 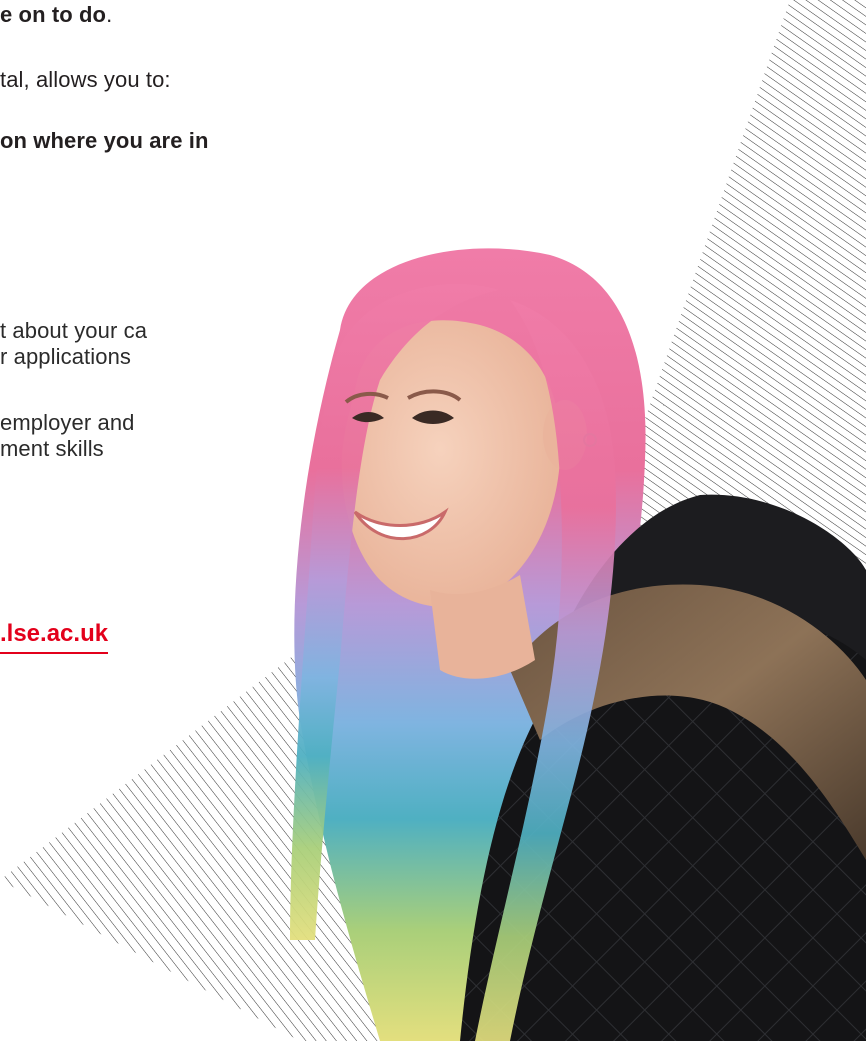 I want to click on bullet-2-line-2: ment skills, so click(x=52, y=448).